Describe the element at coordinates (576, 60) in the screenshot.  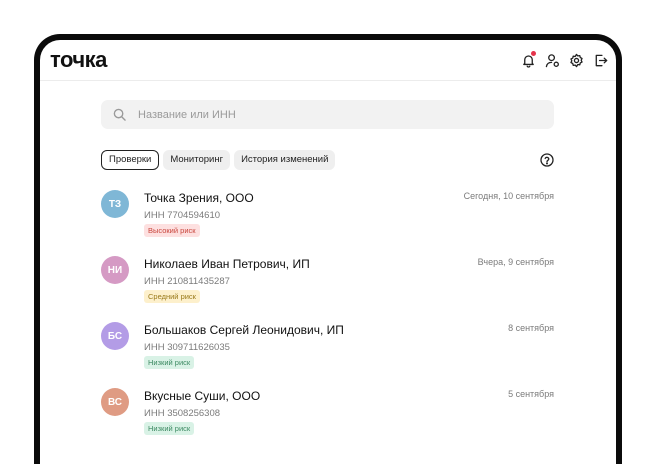
I see `gear-icon` at that location.